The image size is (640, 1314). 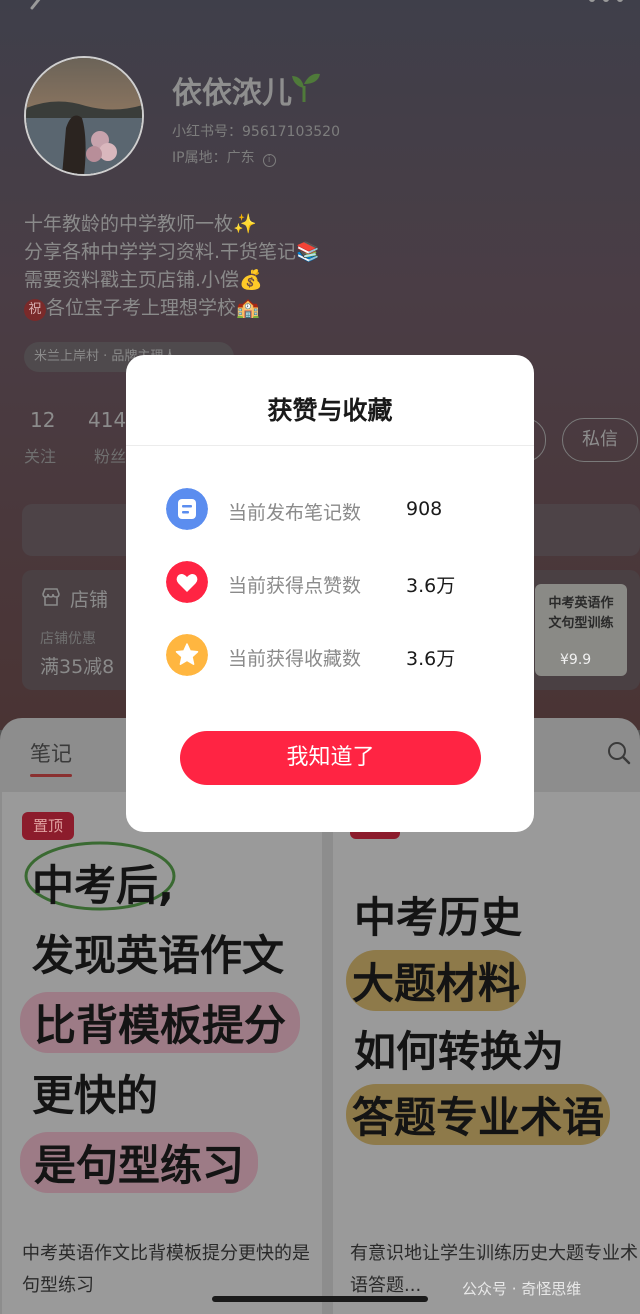 I want to click on dialog-title: 获赞与收藏, so click(x=330, y=410).